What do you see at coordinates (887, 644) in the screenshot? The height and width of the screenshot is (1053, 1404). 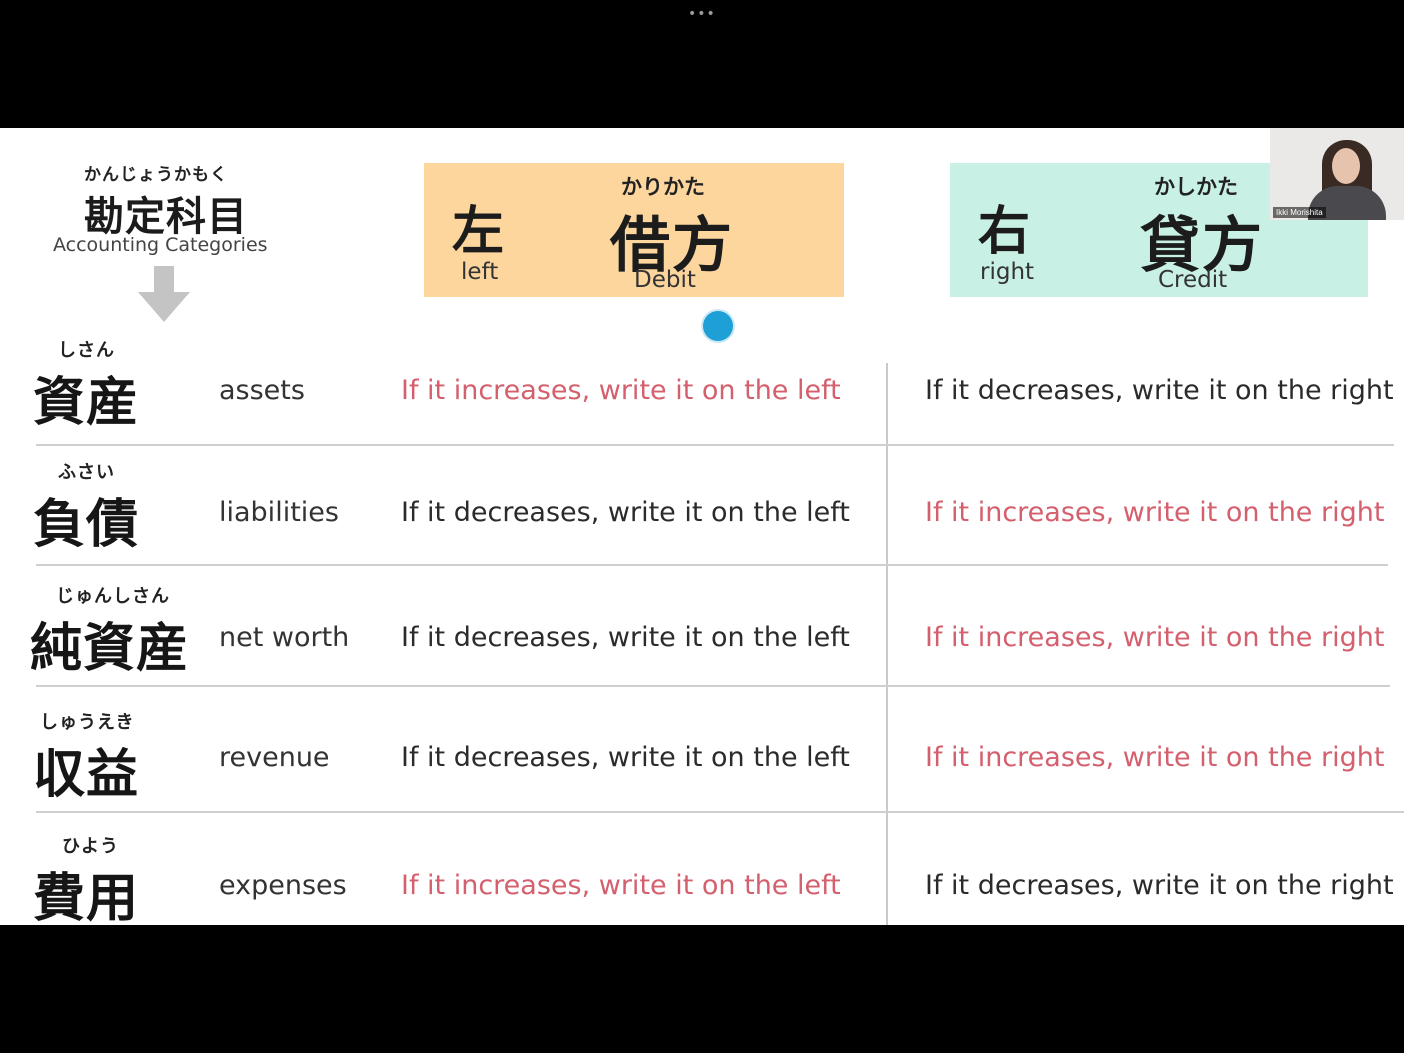 I see `column-divider` at bounding box center [887, 644].